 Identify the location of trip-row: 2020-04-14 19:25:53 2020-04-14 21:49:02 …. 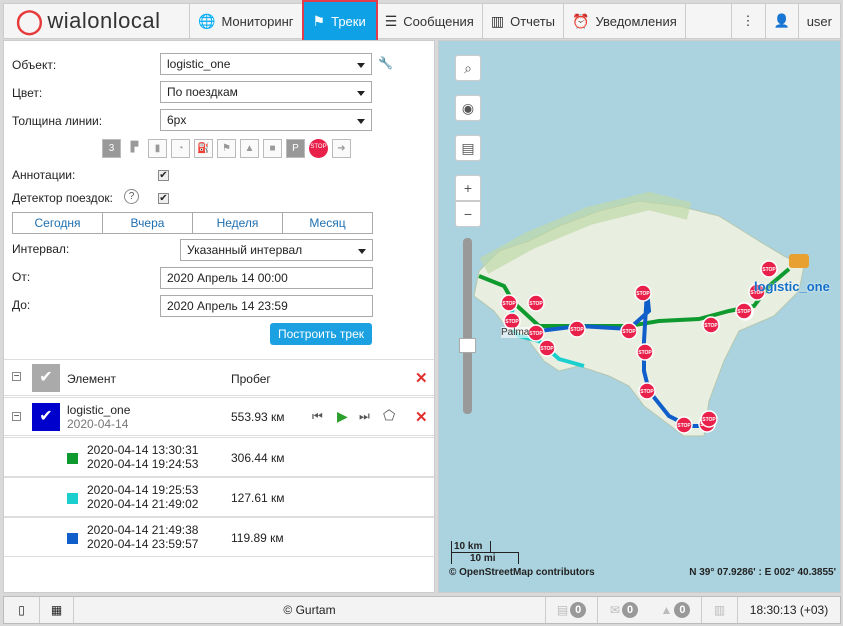
(219, 497).